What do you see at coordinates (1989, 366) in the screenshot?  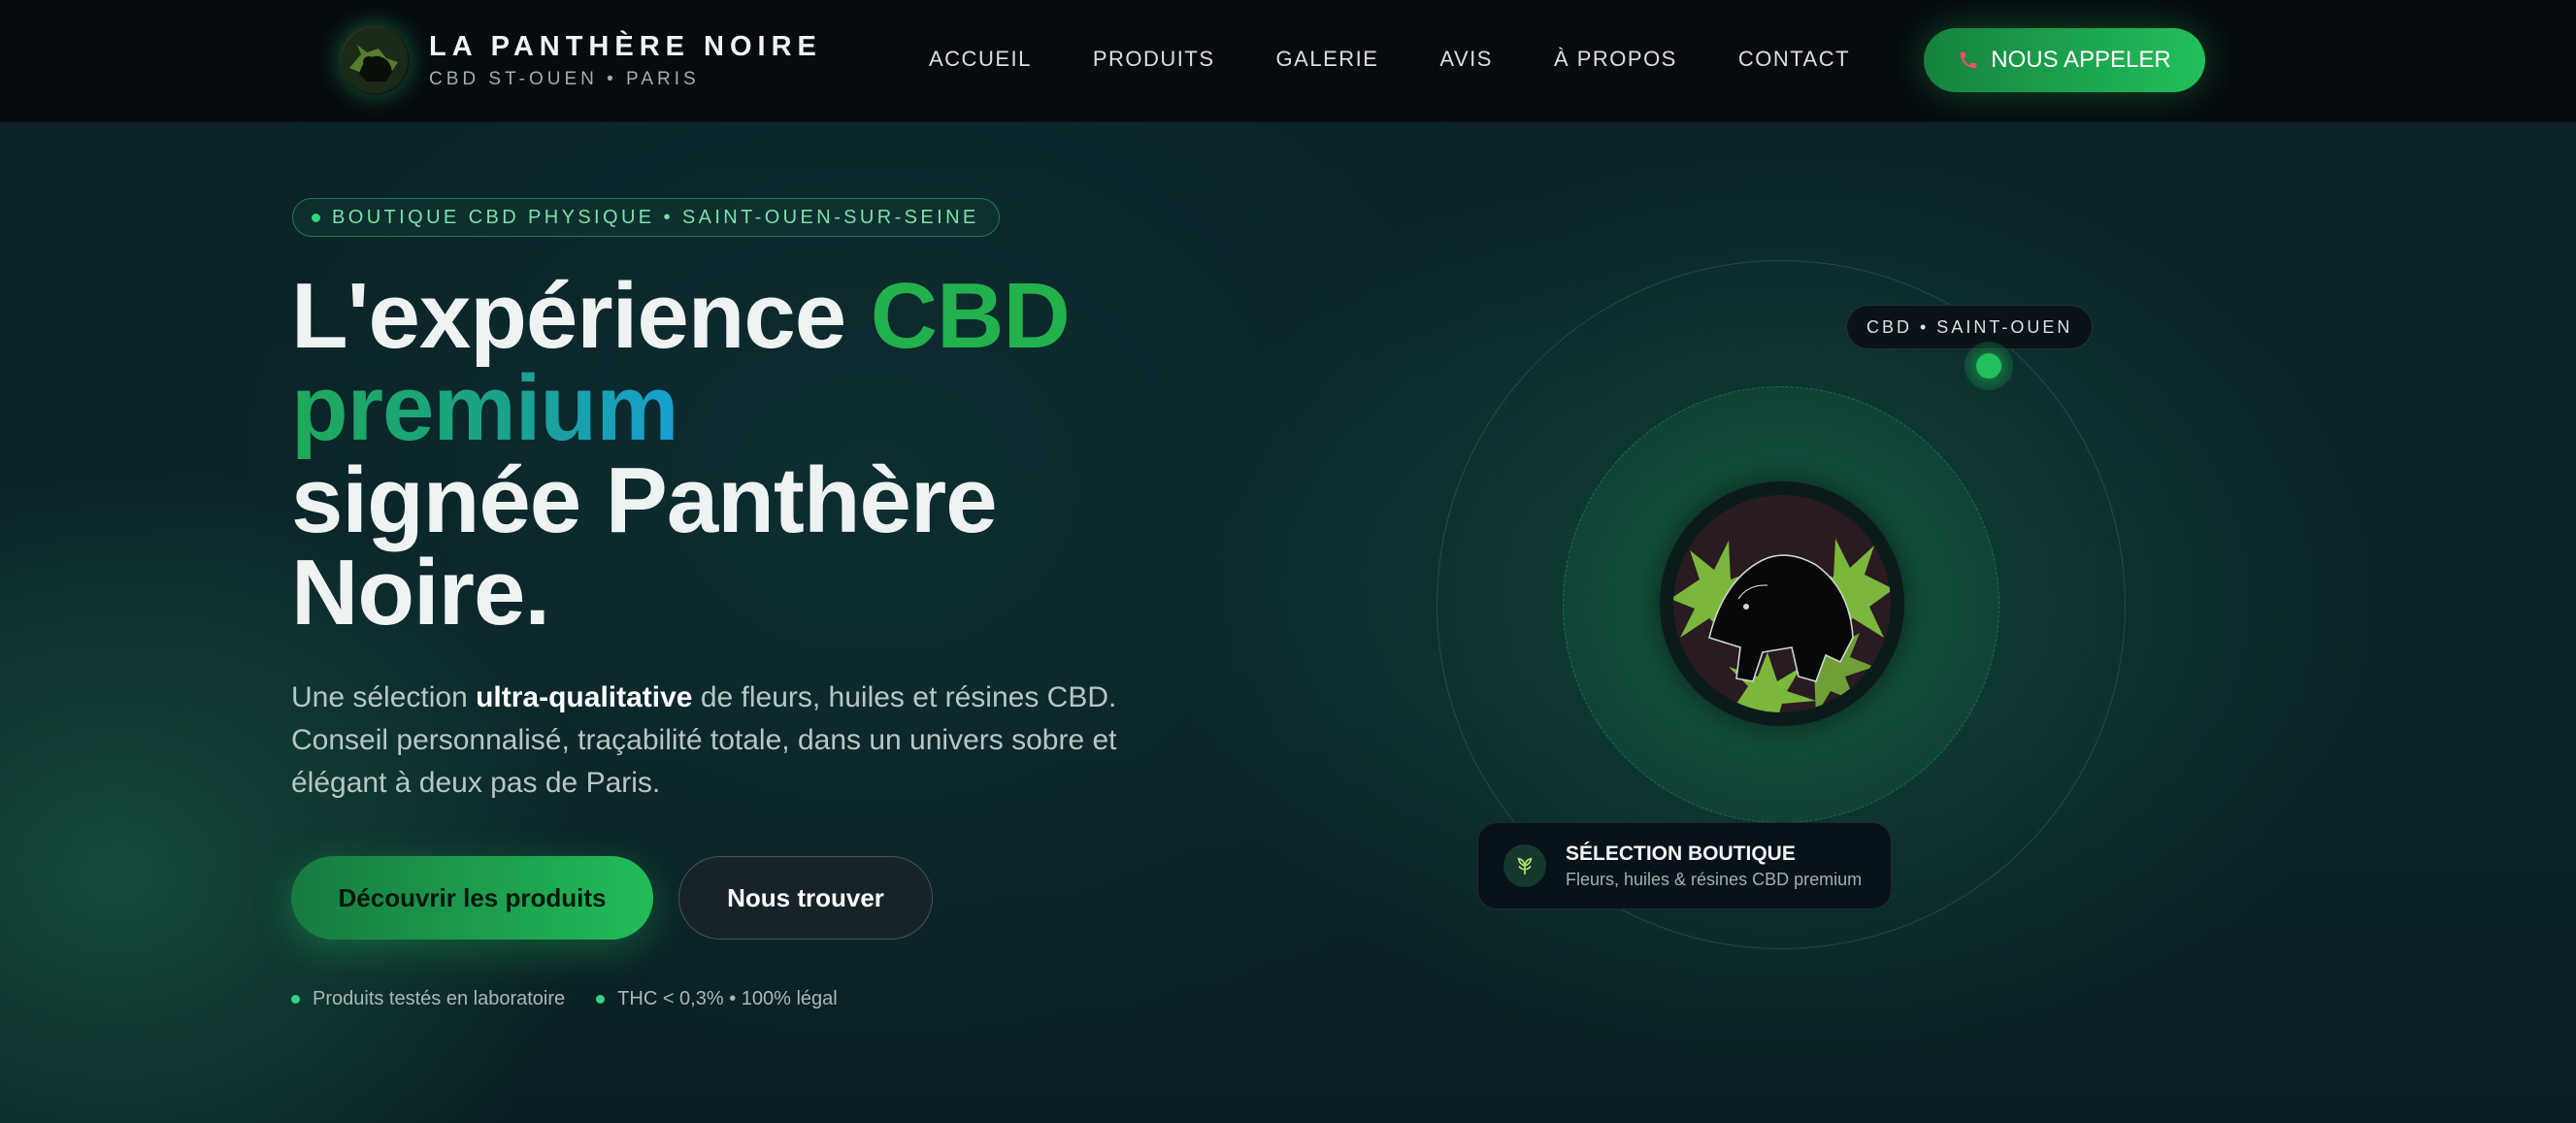 I see `orbit-dot` at bounding box center [1989, 366].